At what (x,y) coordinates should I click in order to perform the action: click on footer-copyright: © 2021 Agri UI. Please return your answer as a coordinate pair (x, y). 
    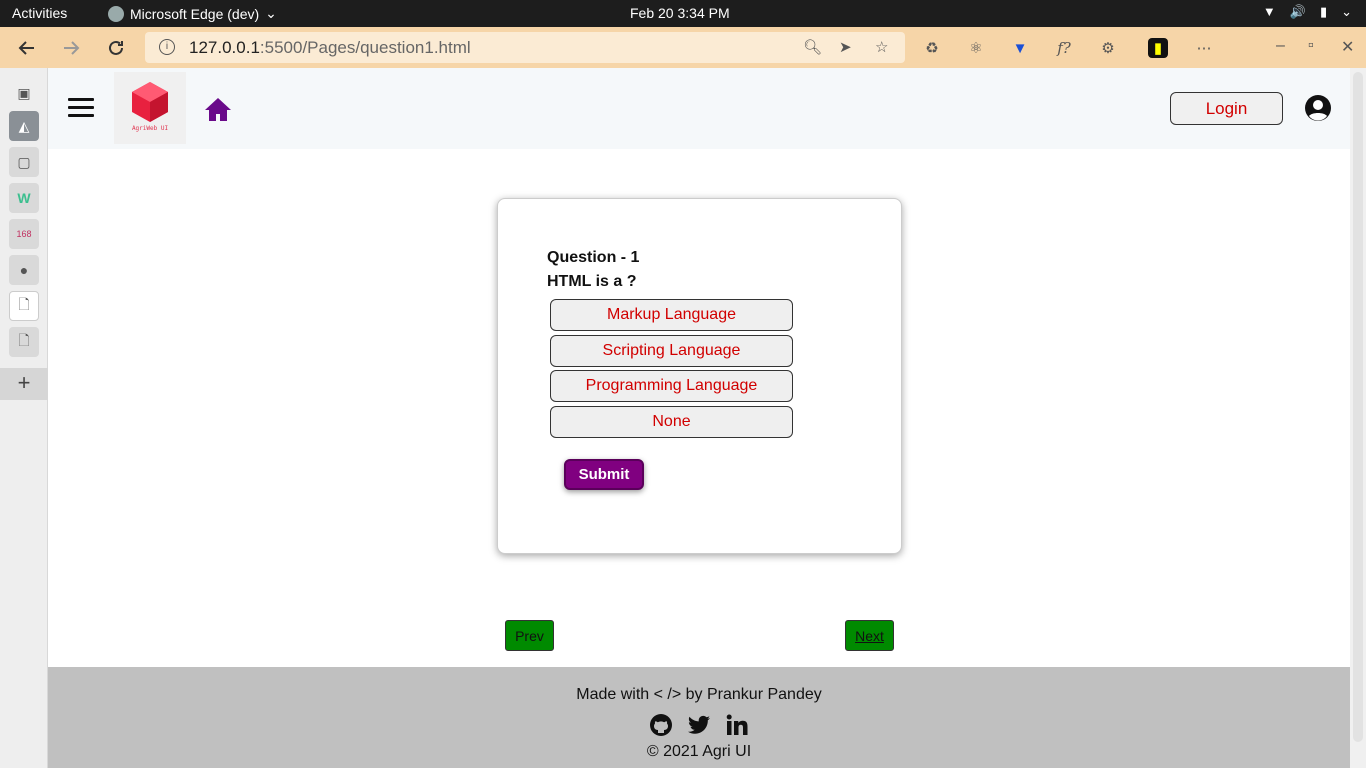
    Looking at the image, I should click on (699, 751).